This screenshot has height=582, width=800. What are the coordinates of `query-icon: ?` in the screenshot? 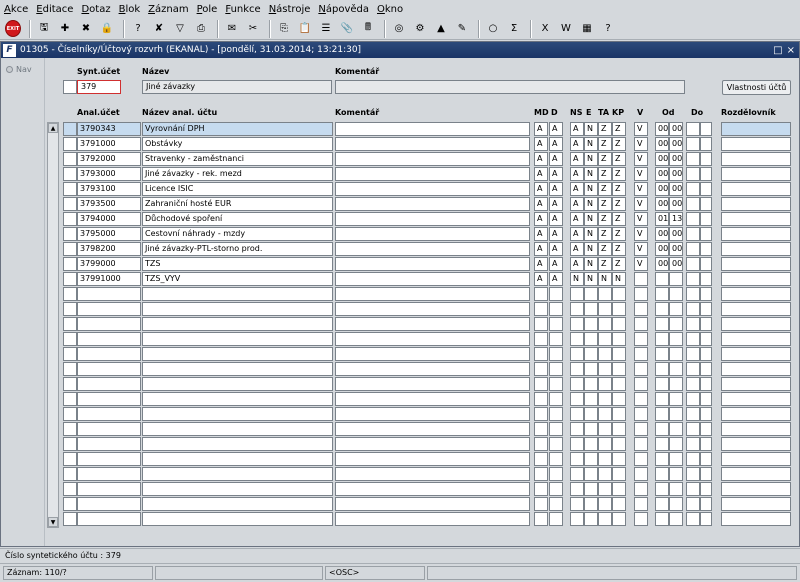 It's located at (138, 29).